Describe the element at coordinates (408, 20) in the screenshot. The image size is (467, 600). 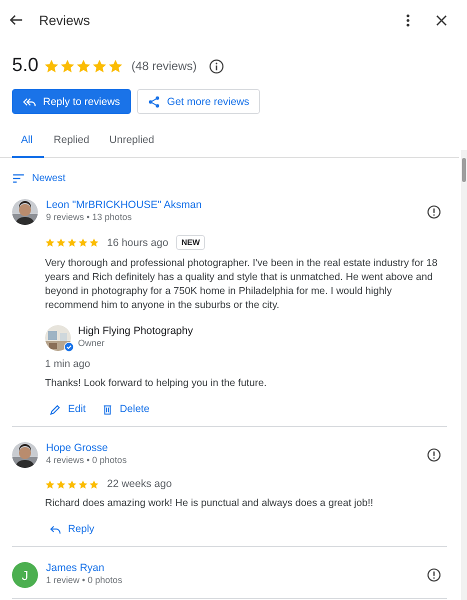
I see `more-icon` at that location.